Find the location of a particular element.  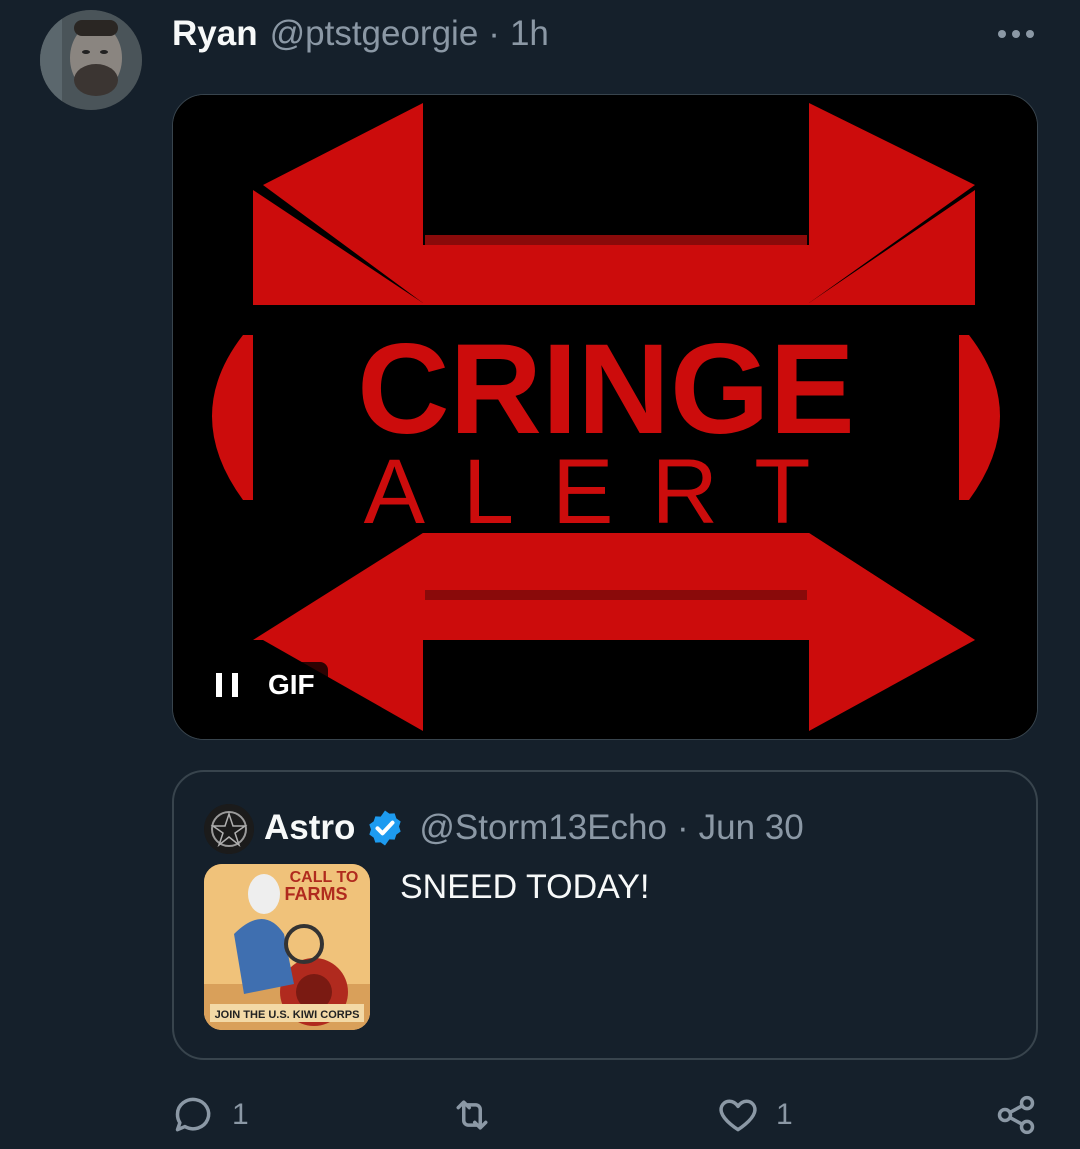

quoted-tweet-text: SNEED TODAY! is located at coordinates (525, 887).